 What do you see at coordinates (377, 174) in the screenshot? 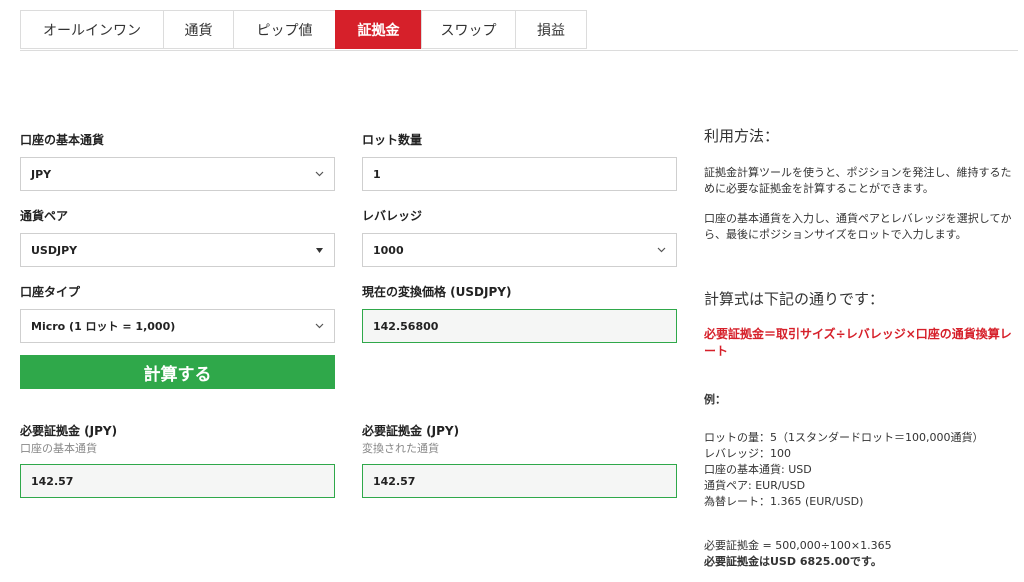
I see `lots-value: 1` at bounding box center [377, 174].